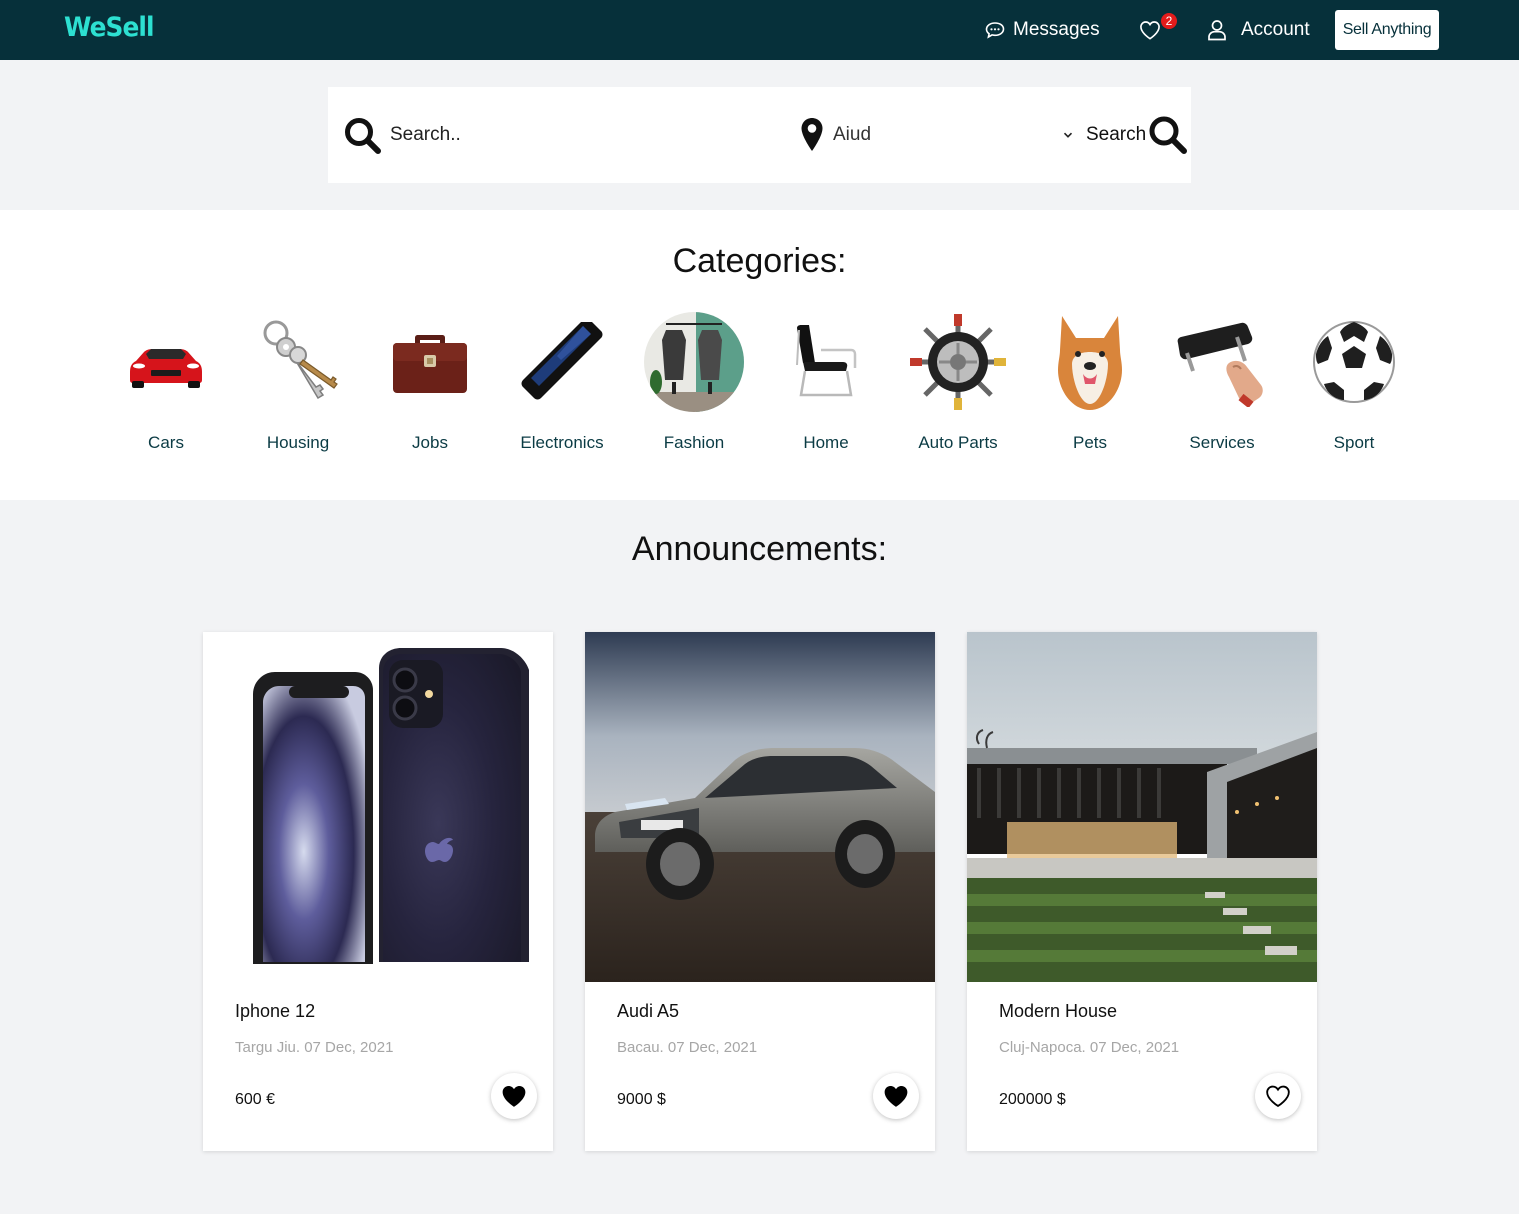 Image resolution: width=1519 pixels, height=1214 pixels. Describe the element at coordinates (812, 137) in the screenshot. I see `location-pin-icon` at that location.